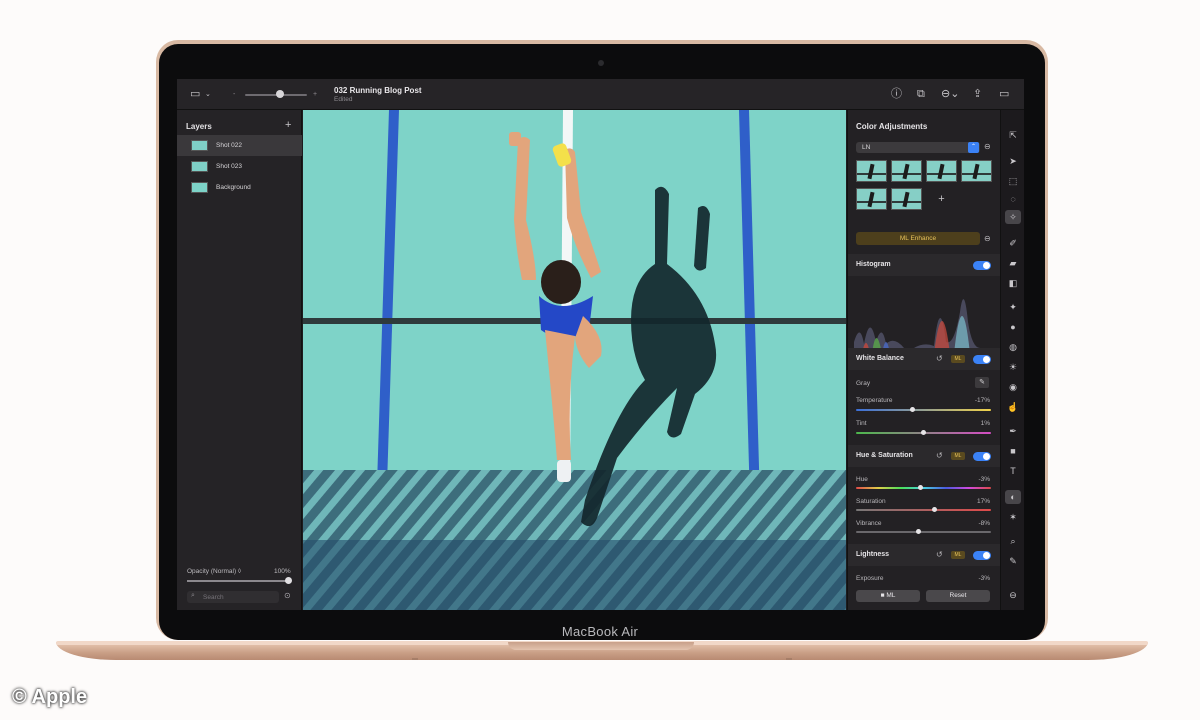 Image resolution: width=1200 pixels, height=720 pixels. I want to click on zoom-out-icon: -, so click(234, 94).